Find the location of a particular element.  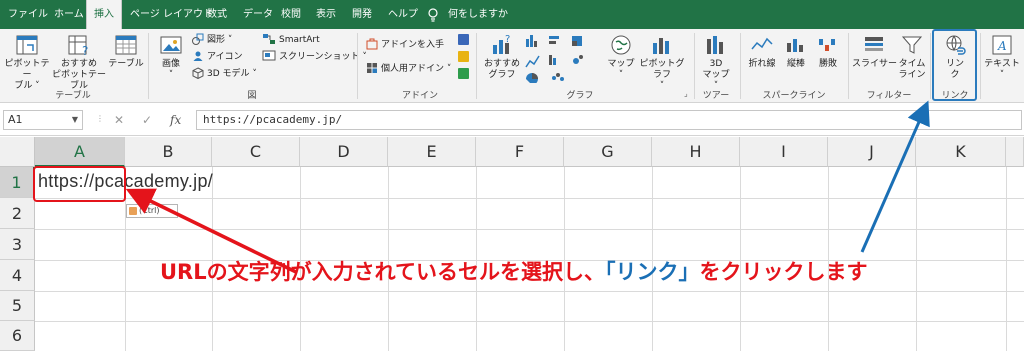

group-label-filter: フィルター is located at coordinates (889, 96).